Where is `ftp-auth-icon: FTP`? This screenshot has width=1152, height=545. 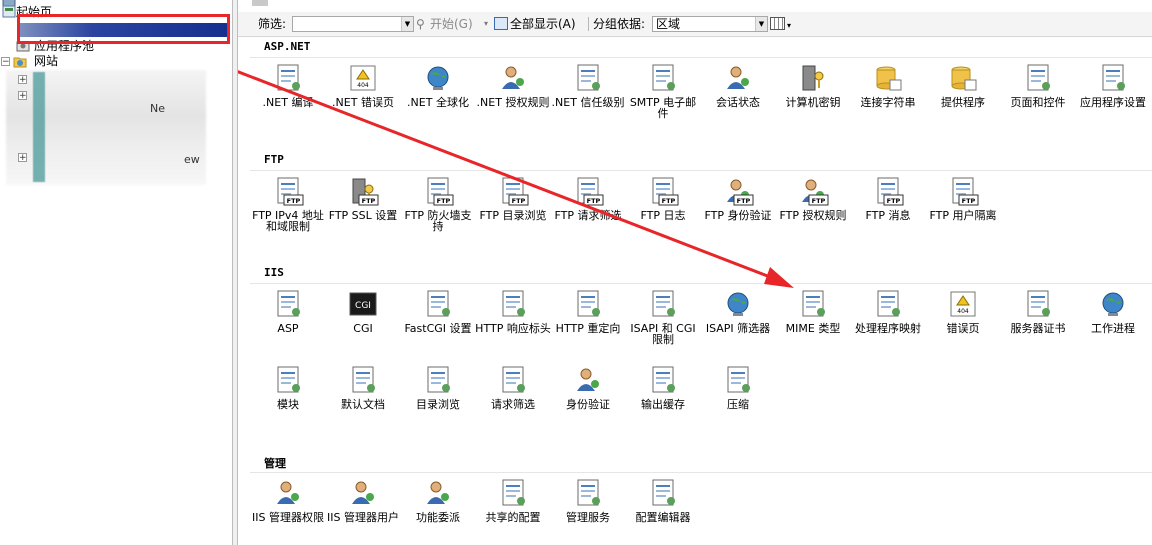 ftp-auth-icon: FTP is located at coordinates (738, 191).